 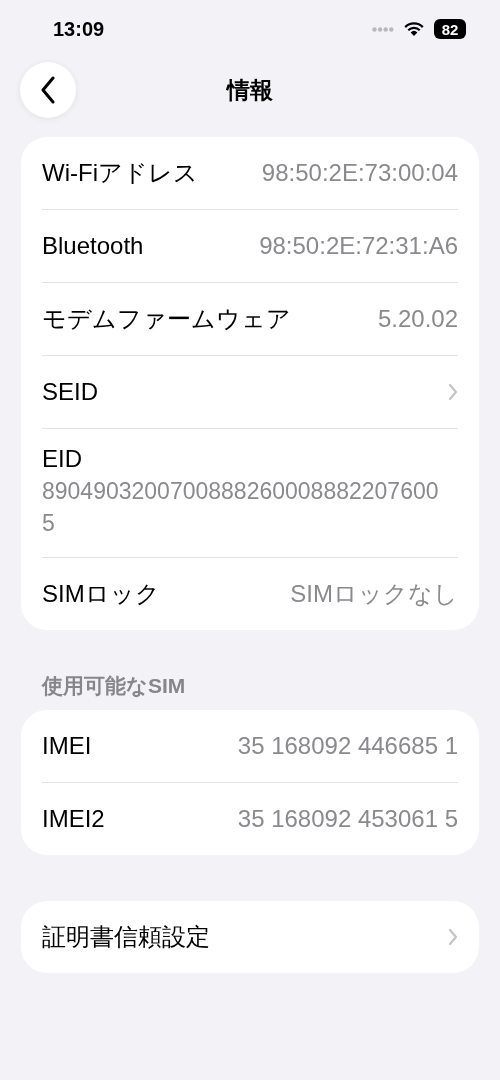 I want to click on row-label: モデムファームウェア, so click(x=166, y=319).